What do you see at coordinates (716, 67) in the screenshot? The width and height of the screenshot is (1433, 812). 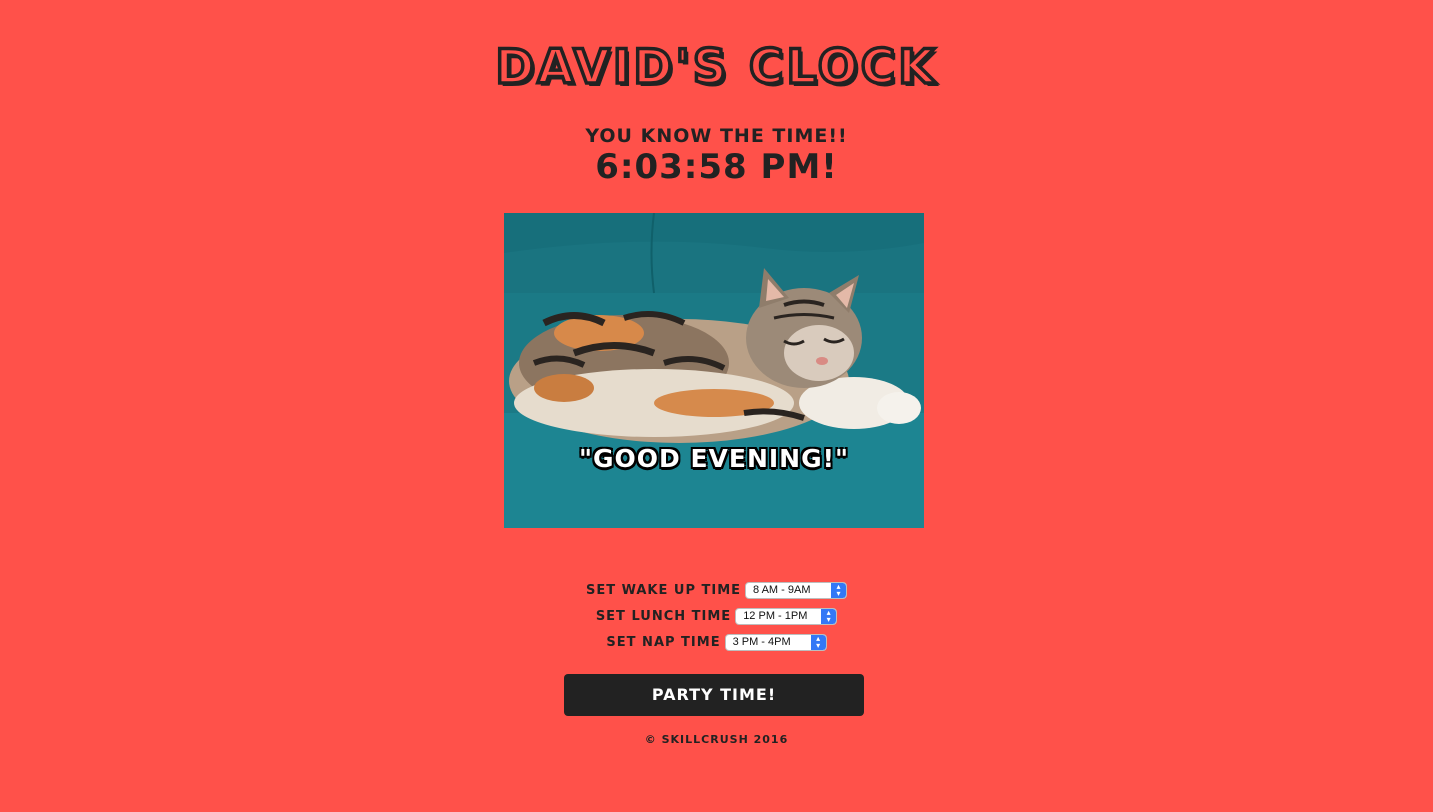 I see `page-title: David's Clock` at bounding box center [716, 67].